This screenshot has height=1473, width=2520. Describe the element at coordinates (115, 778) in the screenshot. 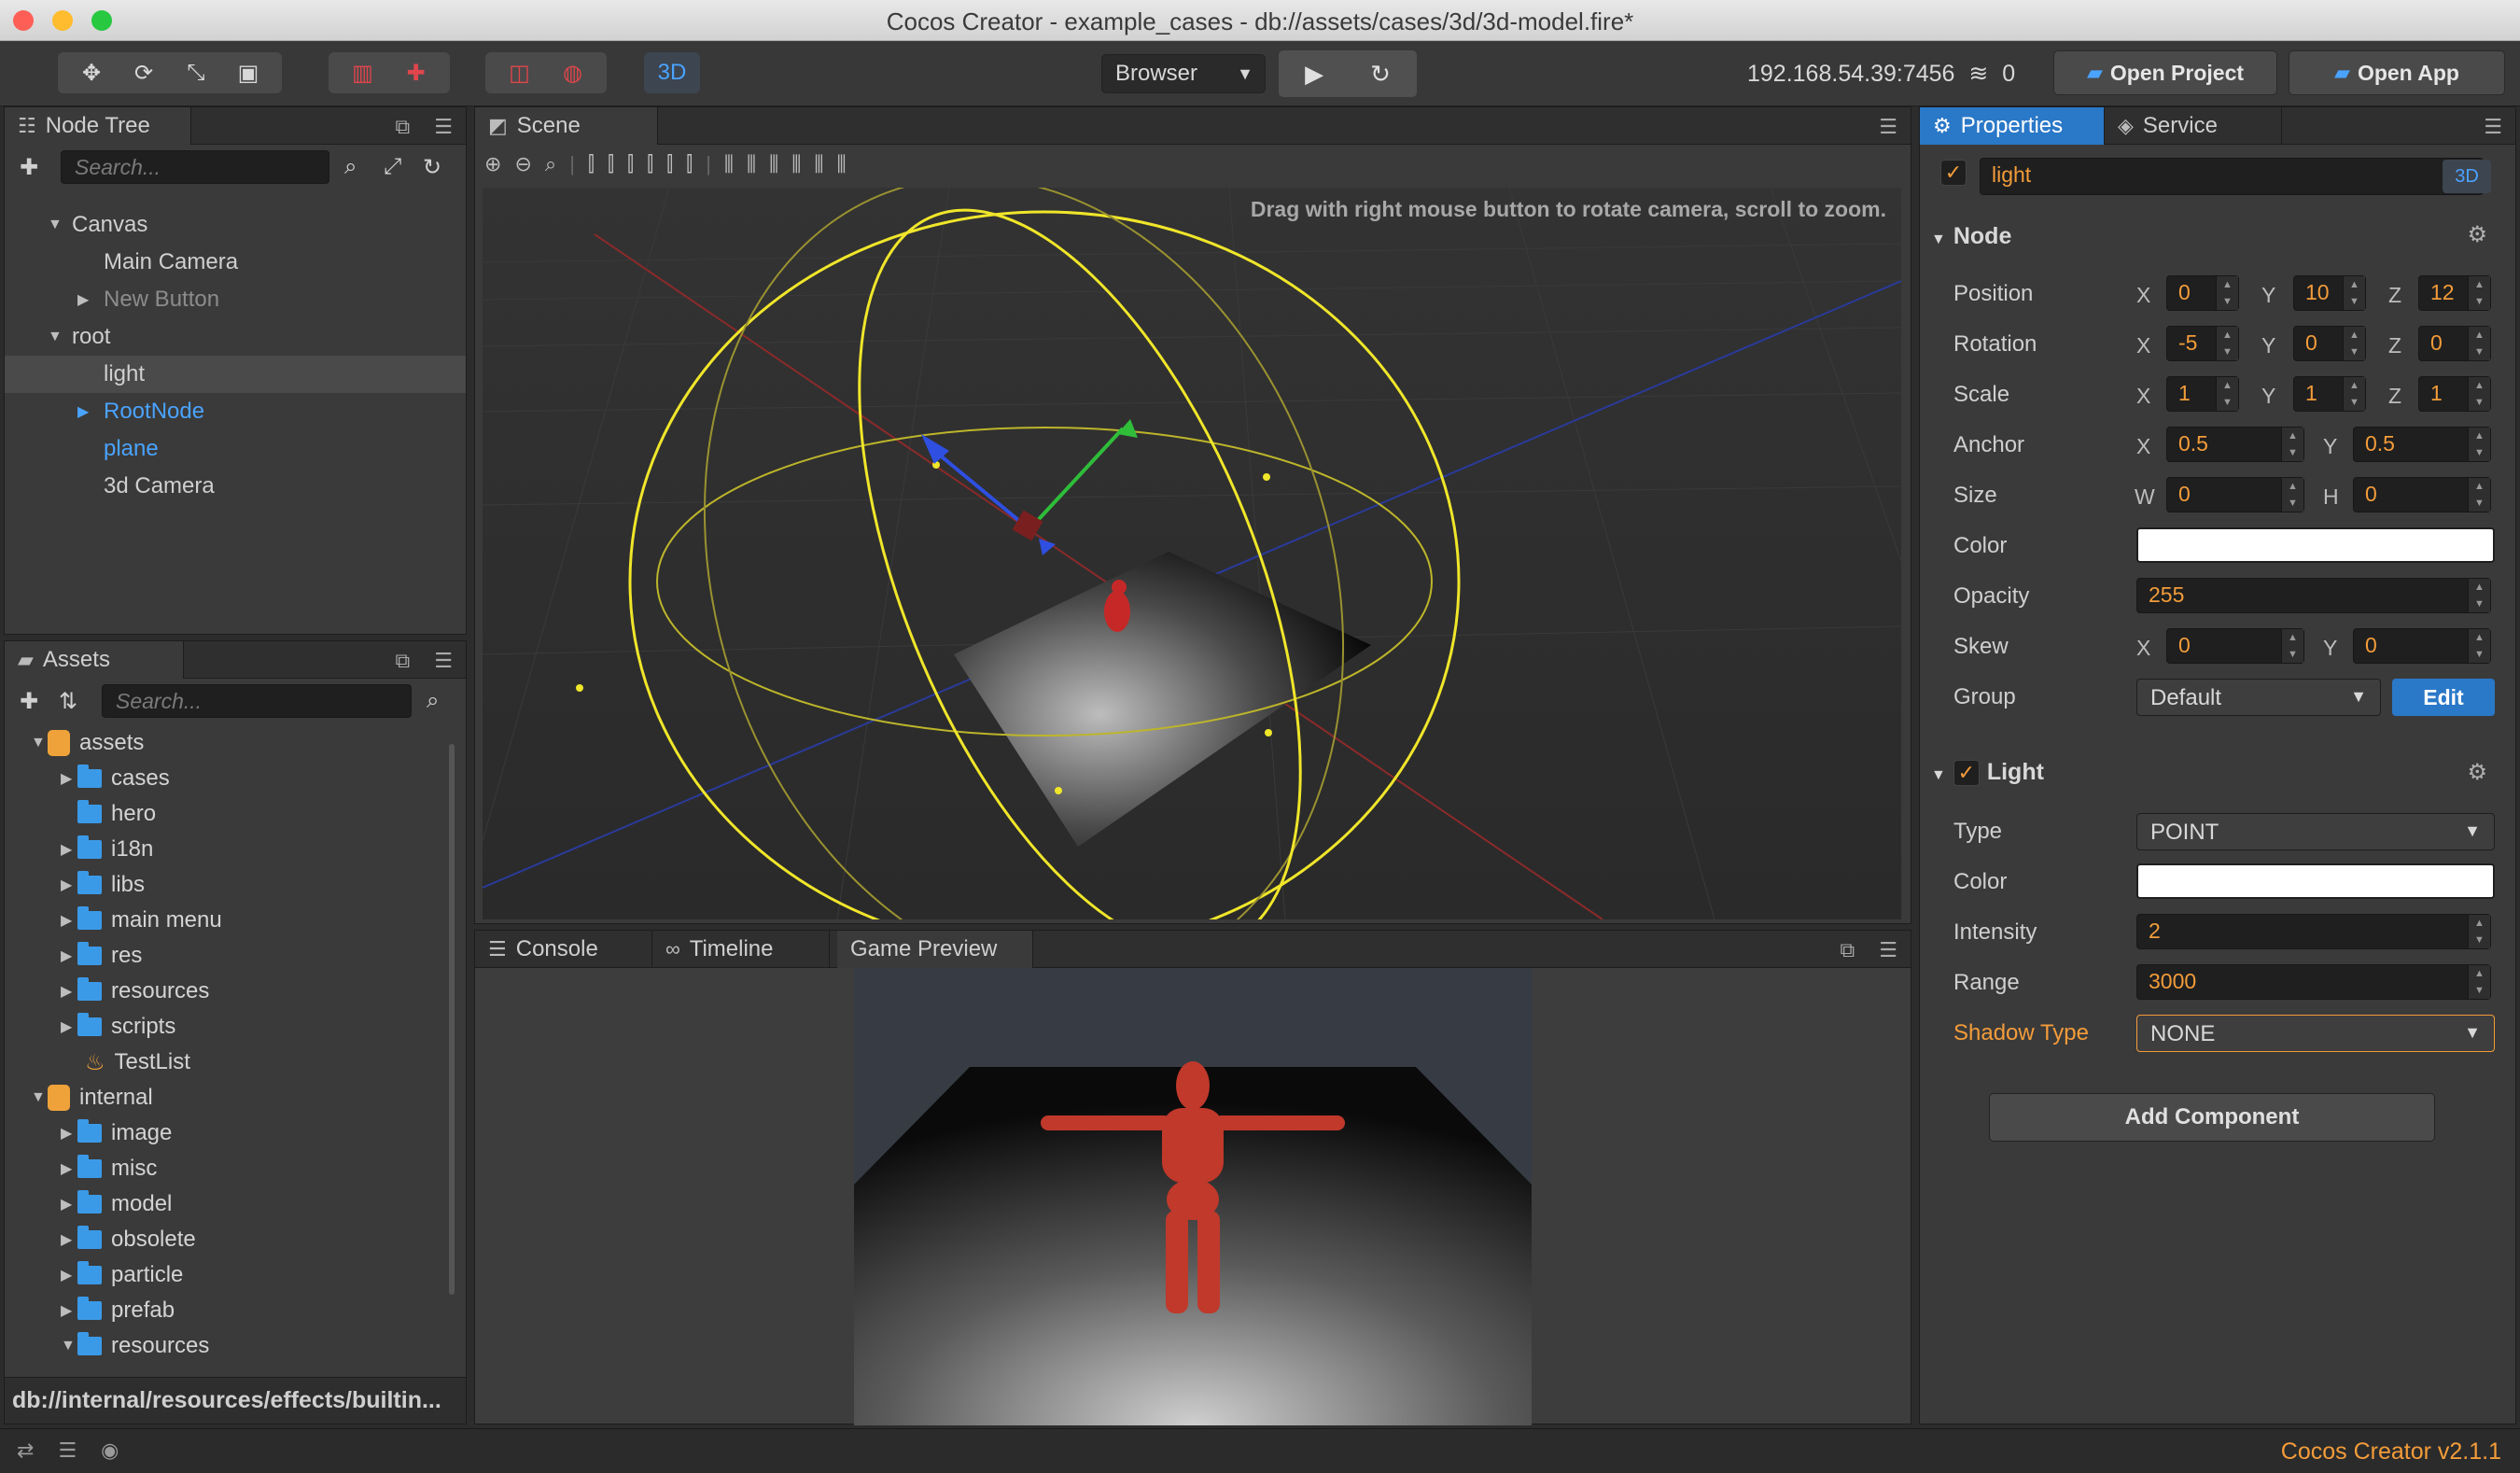

I see `asset-item-cases: ▶ cases` at that location.